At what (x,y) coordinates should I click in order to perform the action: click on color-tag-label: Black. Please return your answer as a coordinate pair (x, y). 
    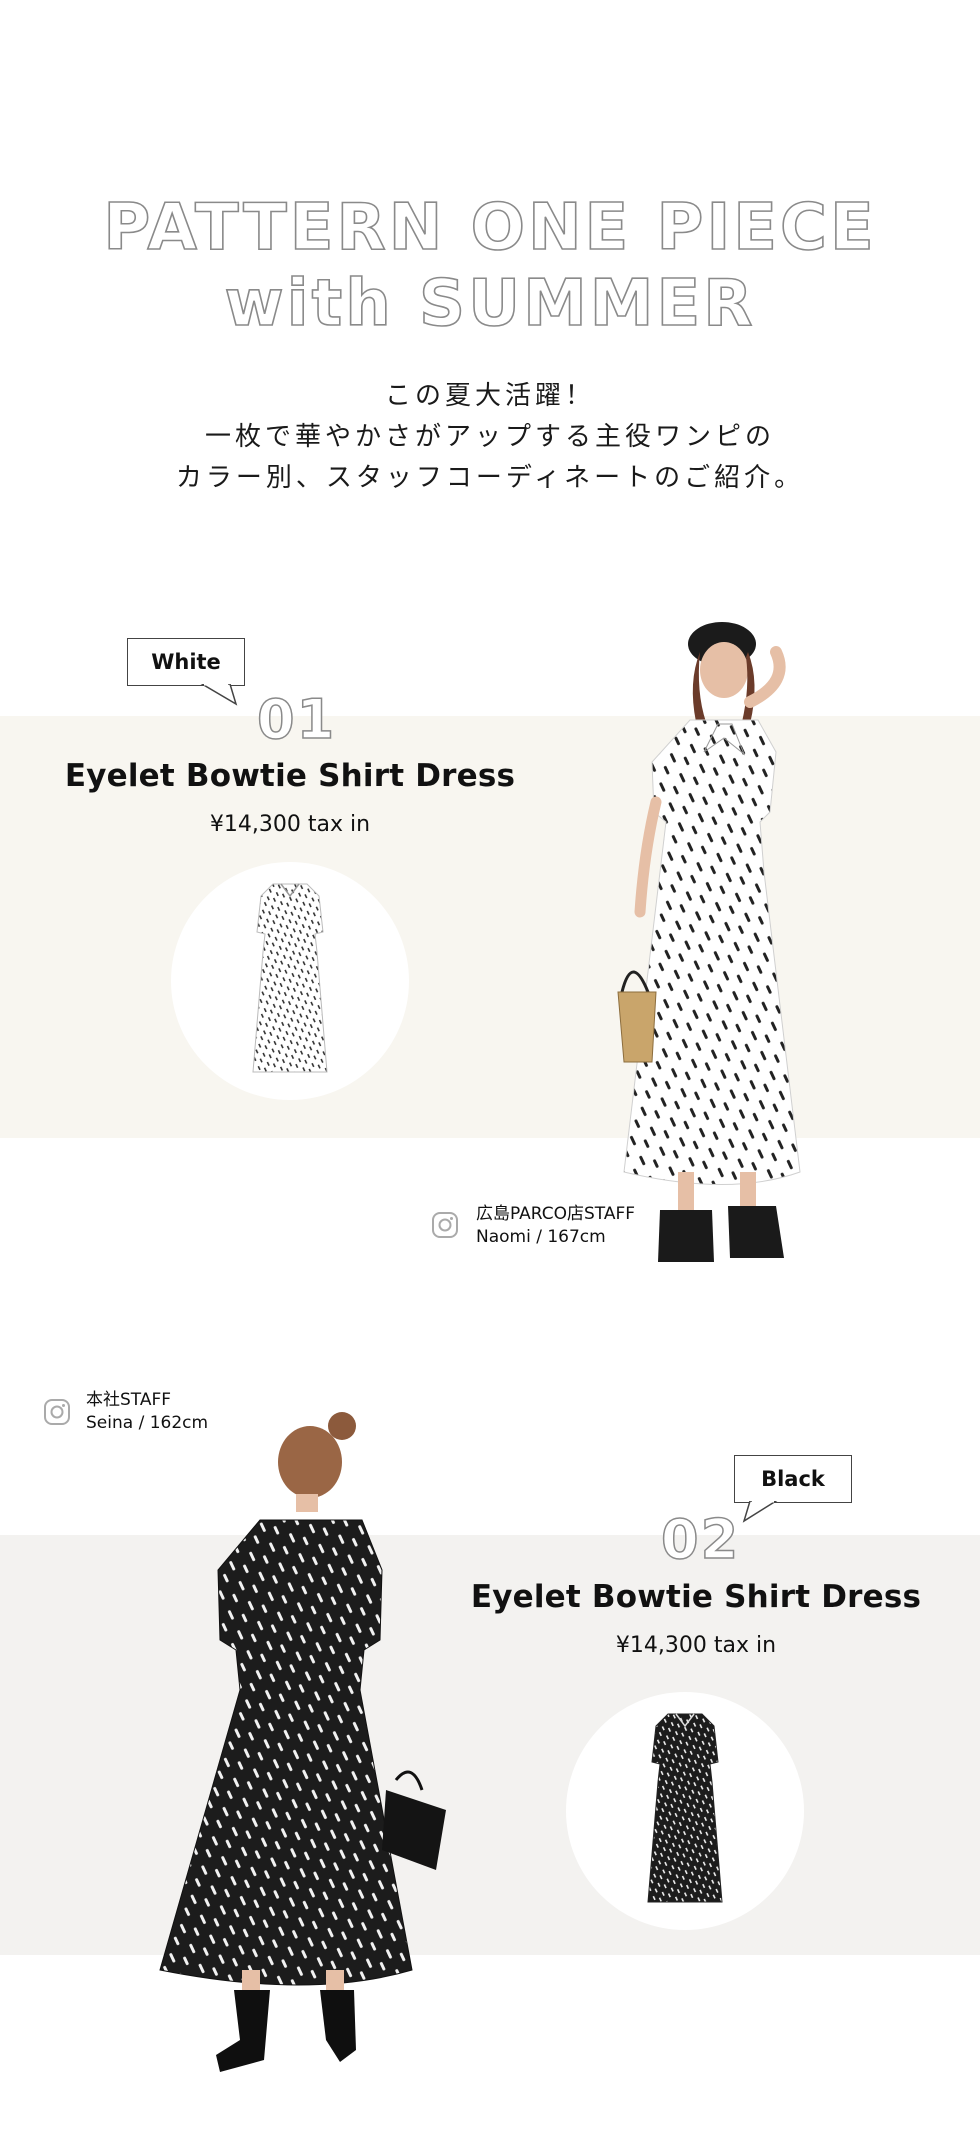
    Looking at the image, I should click on (793, 1479).